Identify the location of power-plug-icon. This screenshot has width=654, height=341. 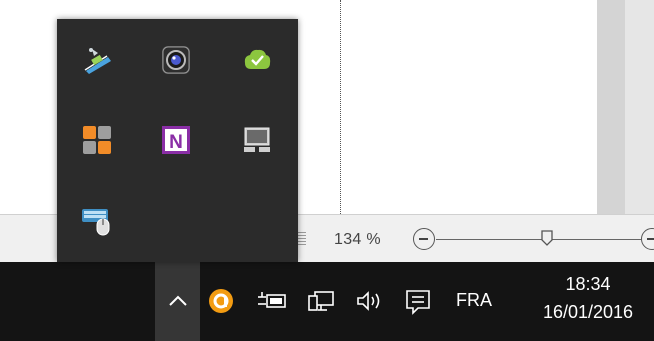
(271, 301).